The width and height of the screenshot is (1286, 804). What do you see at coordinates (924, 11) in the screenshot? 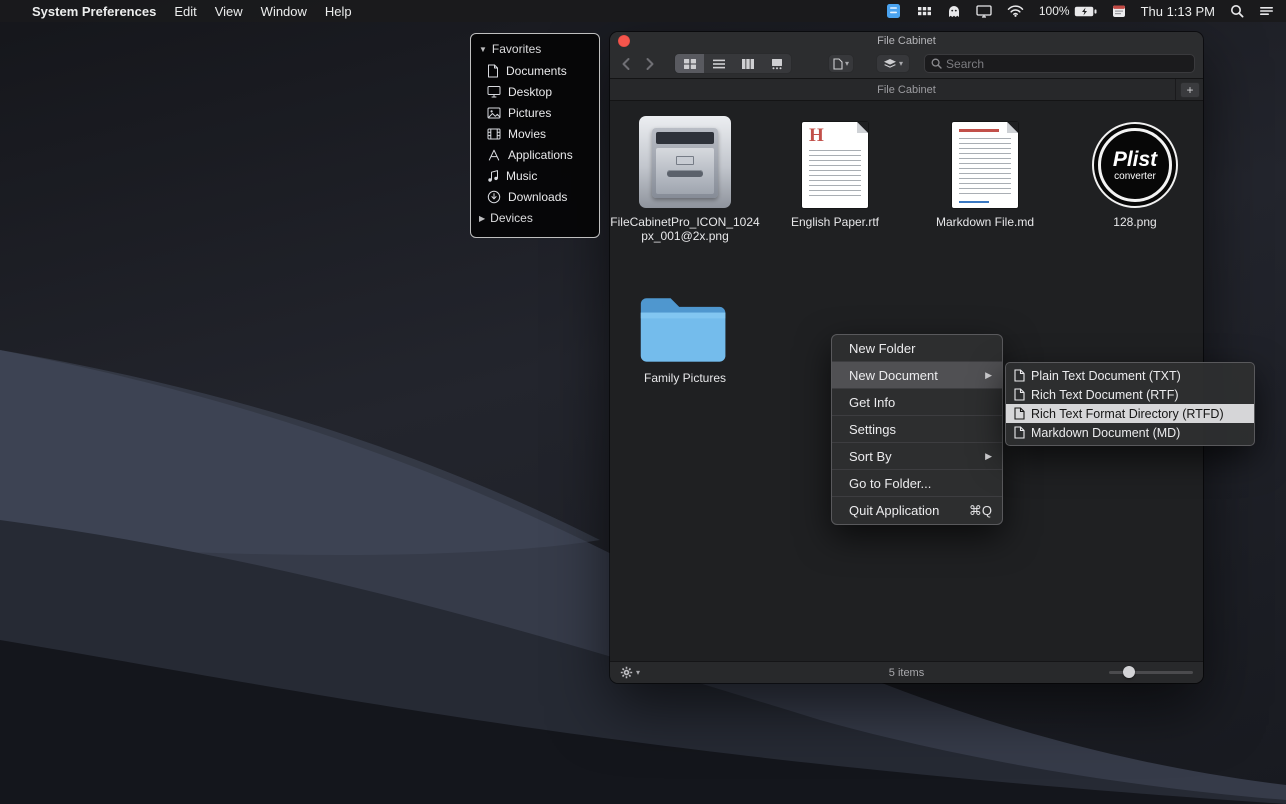
I see `grid-icon` at bounding box center [924, 11].